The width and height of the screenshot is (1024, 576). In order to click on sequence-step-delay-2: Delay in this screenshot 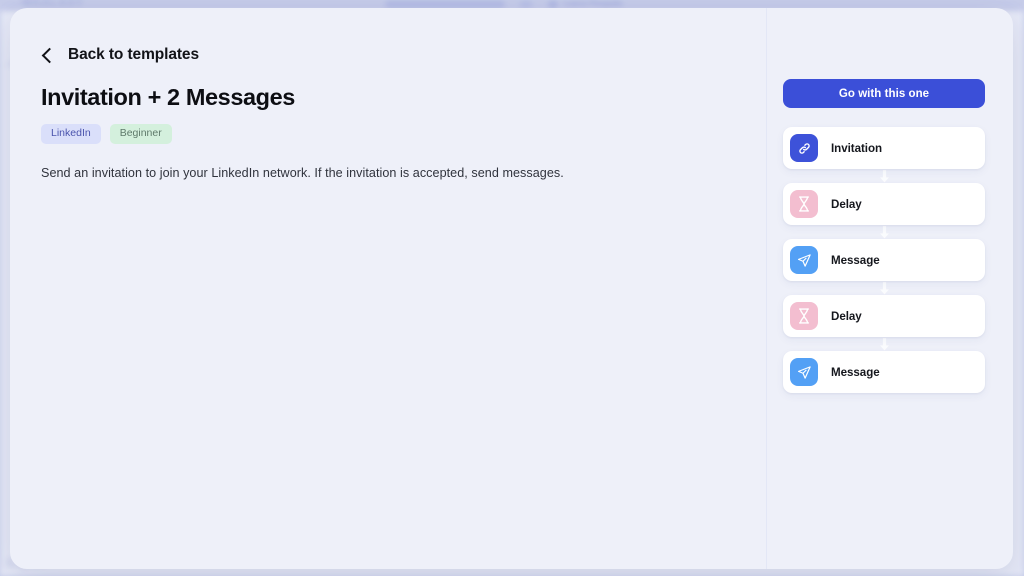, I will do `click(884, 316)`.